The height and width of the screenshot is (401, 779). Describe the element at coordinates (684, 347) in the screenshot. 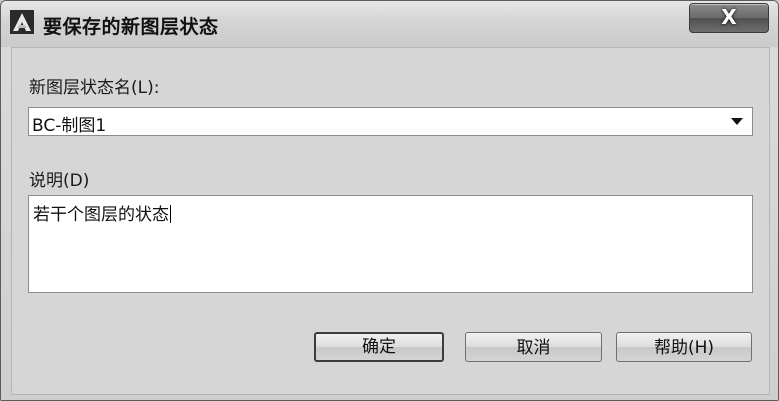

I see `help-button: 帮助(H)` at that location.